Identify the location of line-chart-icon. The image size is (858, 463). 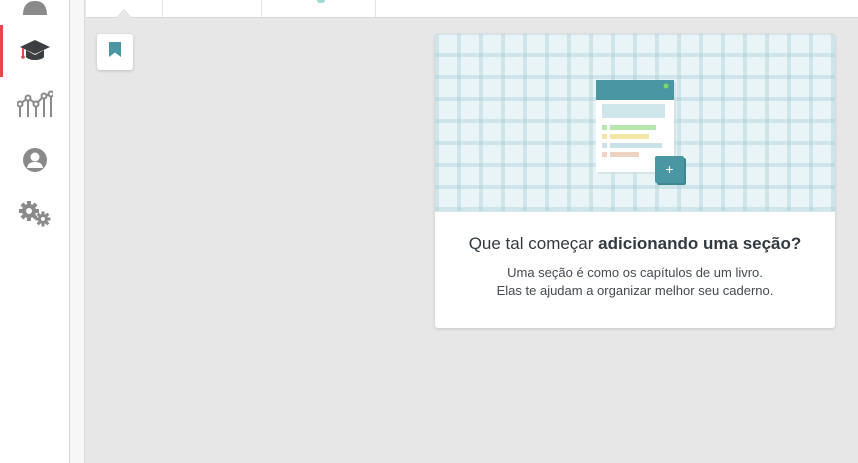
(35, 104).